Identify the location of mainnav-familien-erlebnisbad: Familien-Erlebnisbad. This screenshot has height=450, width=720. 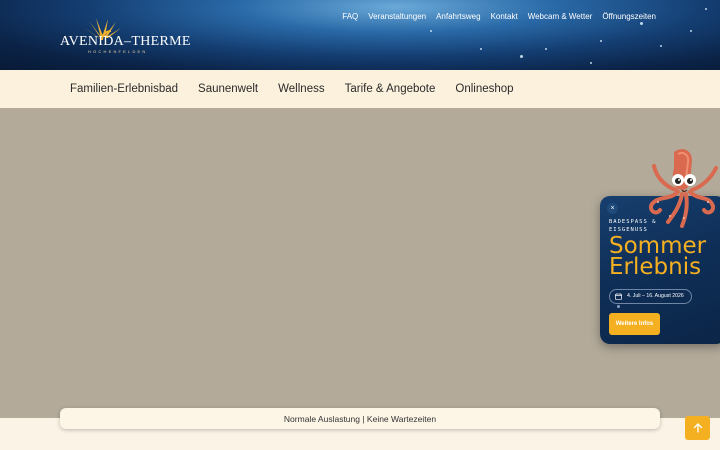
(124, 89).